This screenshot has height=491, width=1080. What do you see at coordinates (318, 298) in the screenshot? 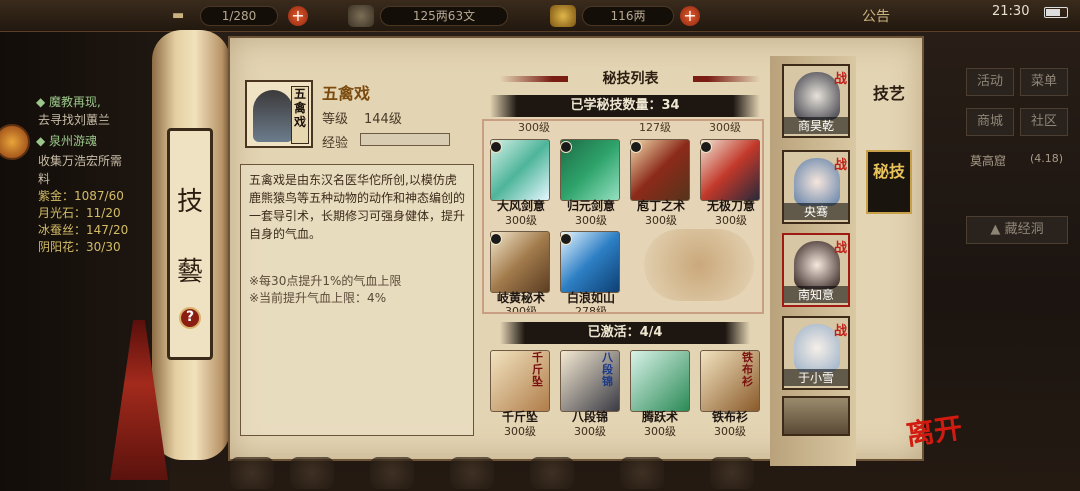
I see `note-2: ※当前提升气血上限：4%` at bounding box center [318, 298].